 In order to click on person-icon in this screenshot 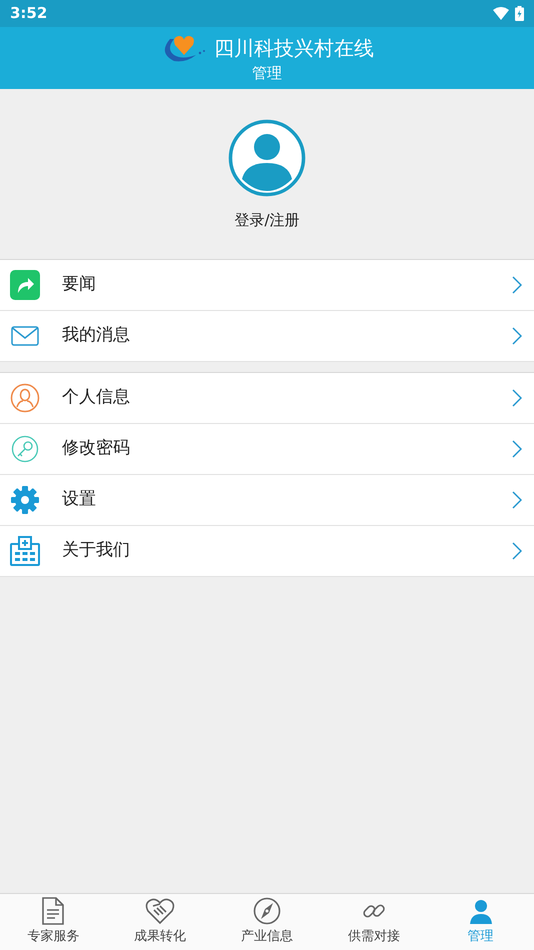, I will do `click(25, 397)`.